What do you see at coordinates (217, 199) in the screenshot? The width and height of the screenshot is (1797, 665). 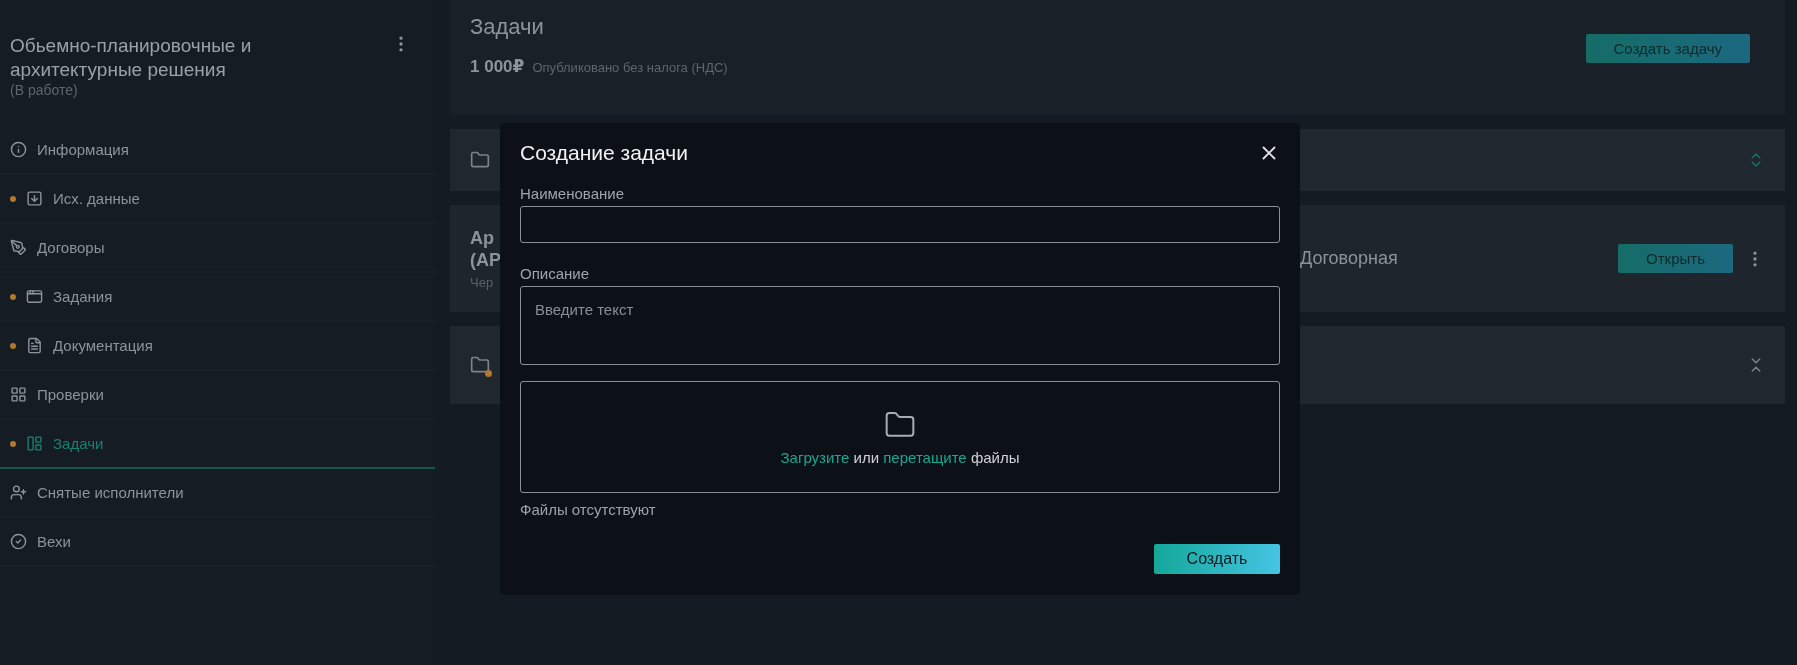 I see `sidebar-item: Исх. данные` at bounding box center [217, 199].